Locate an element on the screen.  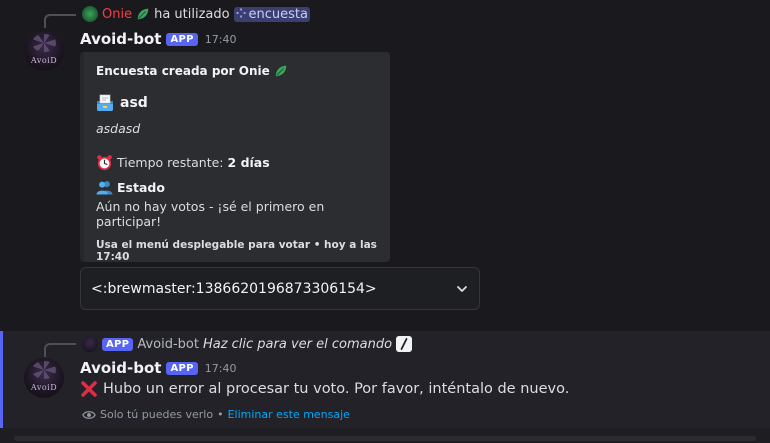
vote-select-menu: <:brewmaster:1386620196873306154> is located at coordinates (280, 288).